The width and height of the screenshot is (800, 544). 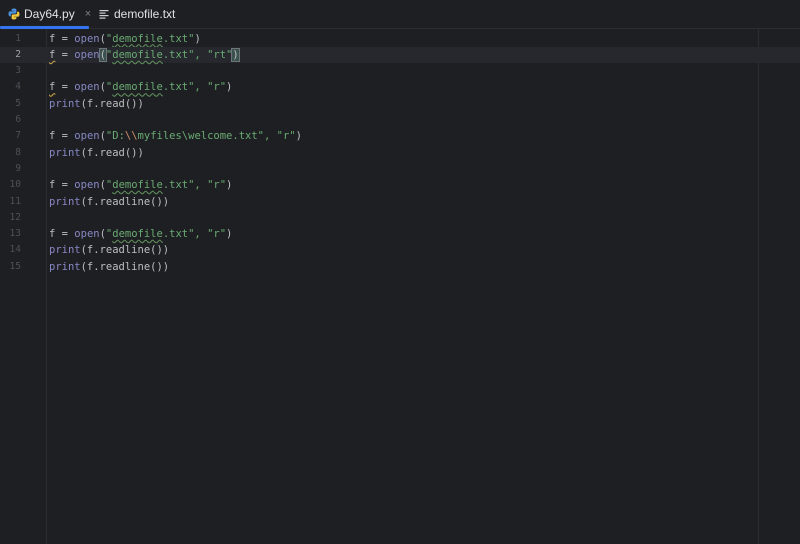 I want to click on python-file-icon, so click(x=14, y=14).